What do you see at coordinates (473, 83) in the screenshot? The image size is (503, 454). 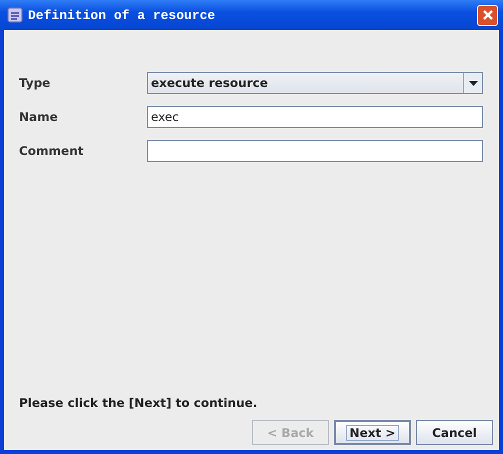 I see `dropdown-arrow-icon` at bounding box center [473, 83].